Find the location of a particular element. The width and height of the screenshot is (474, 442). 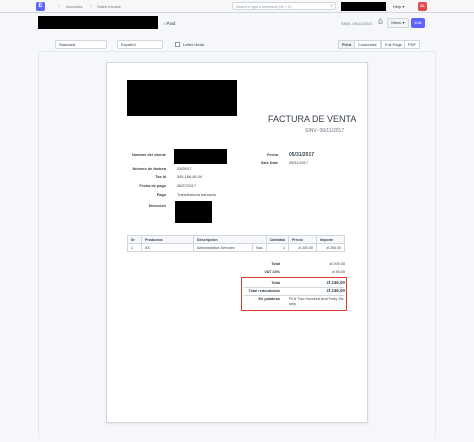

payment-date-label: Fecha de pago is located at coordinates (152, 186).